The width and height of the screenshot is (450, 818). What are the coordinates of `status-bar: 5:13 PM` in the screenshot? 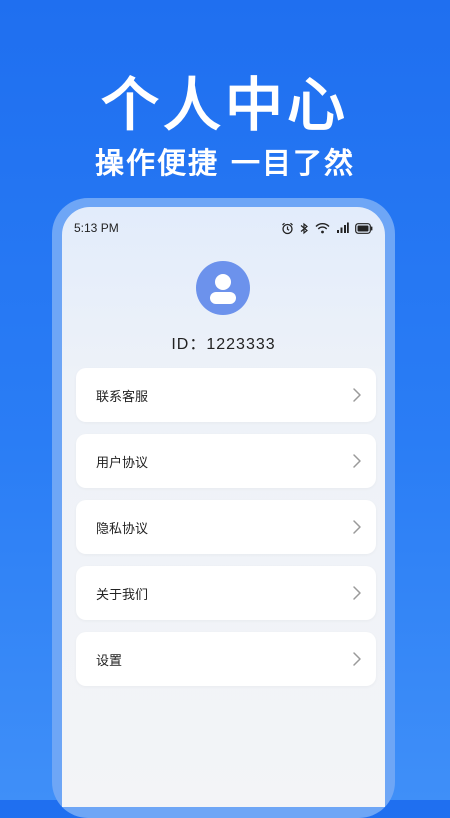 It's located at (223, 228).